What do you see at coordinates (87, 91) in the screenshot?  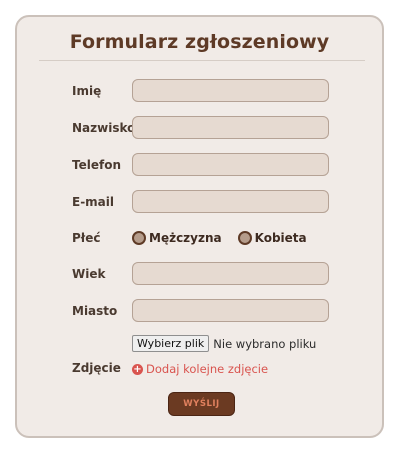 I see `first-name-label: Imię` at bounding box center [87, 91].